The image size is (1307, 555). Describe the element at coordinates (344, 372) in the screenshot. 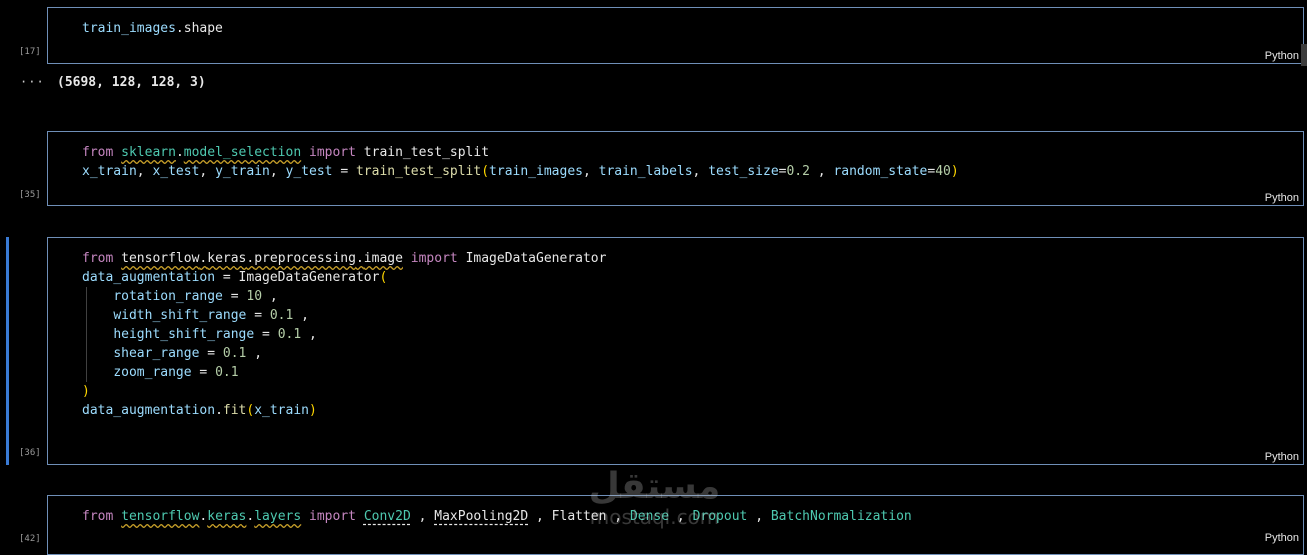

I see `code-line: zoom_range = 0.1` at that location.